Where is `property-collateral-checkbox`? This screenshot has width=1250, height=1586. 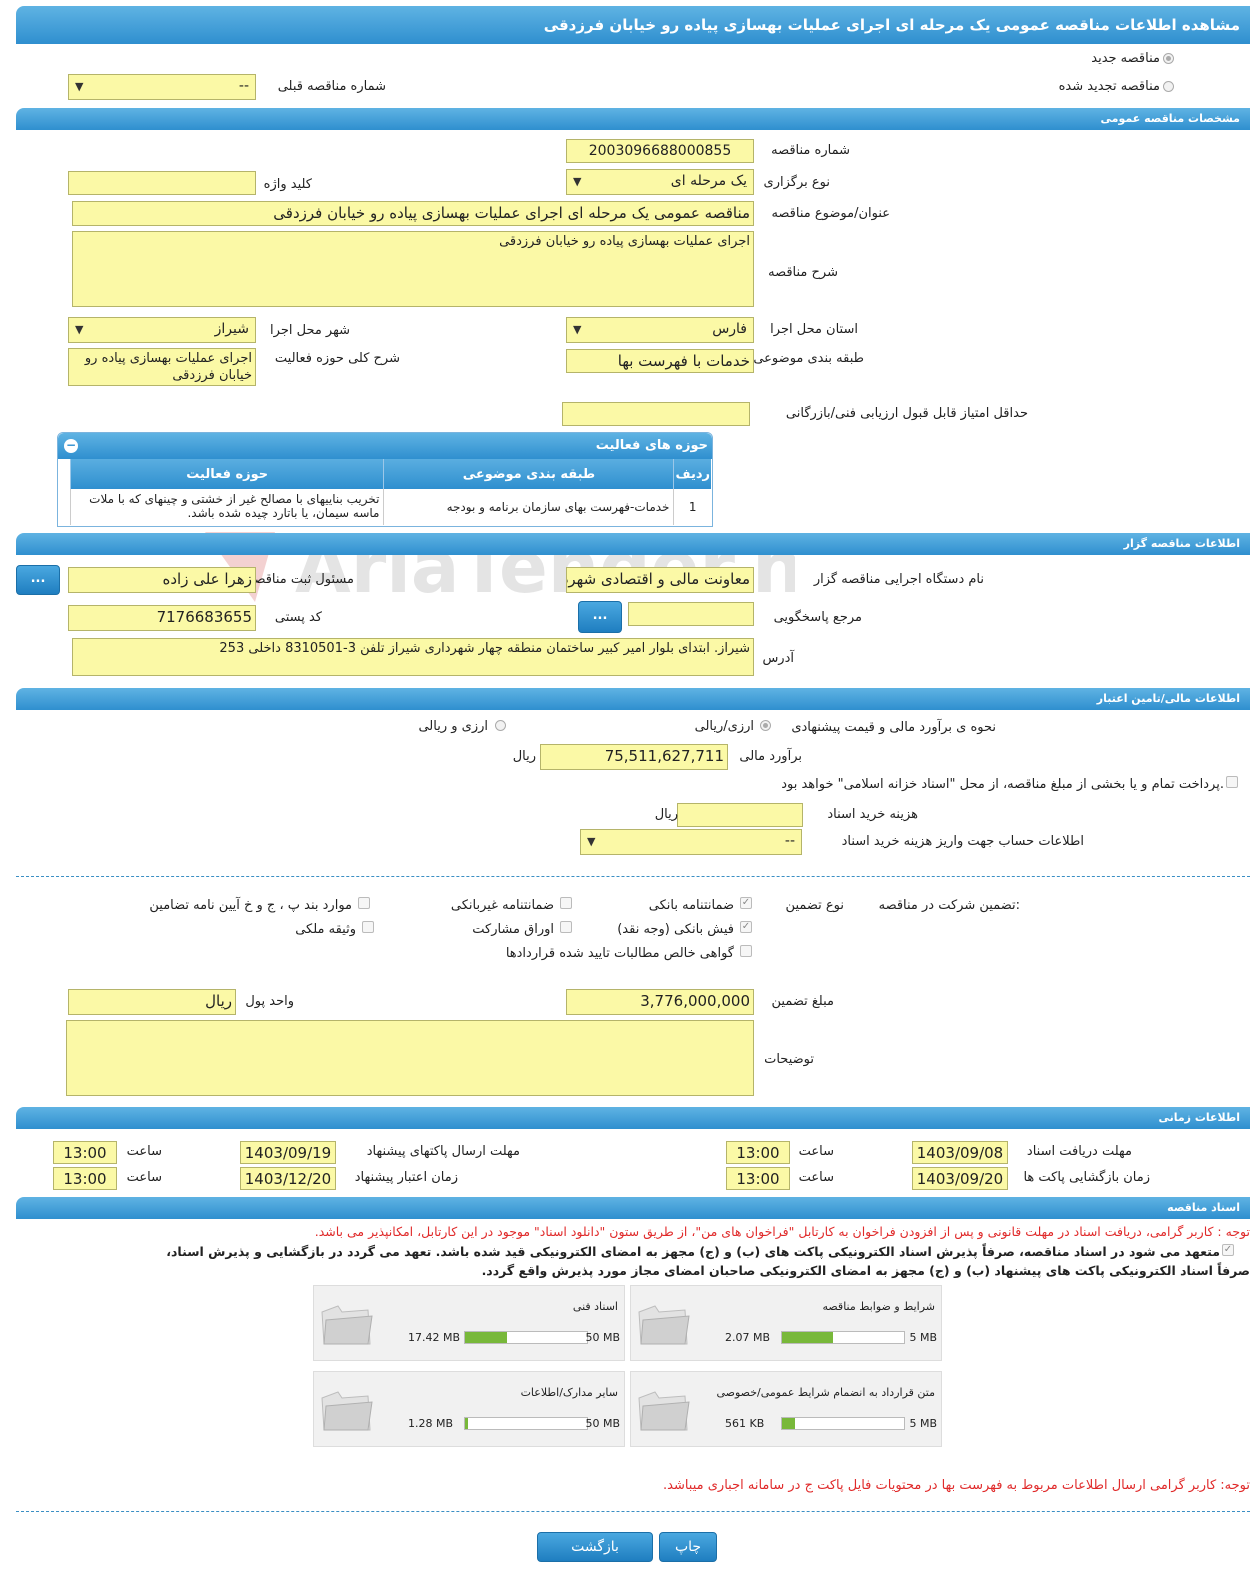
property-collateral-checkbox is located at coordinates (368, 927).